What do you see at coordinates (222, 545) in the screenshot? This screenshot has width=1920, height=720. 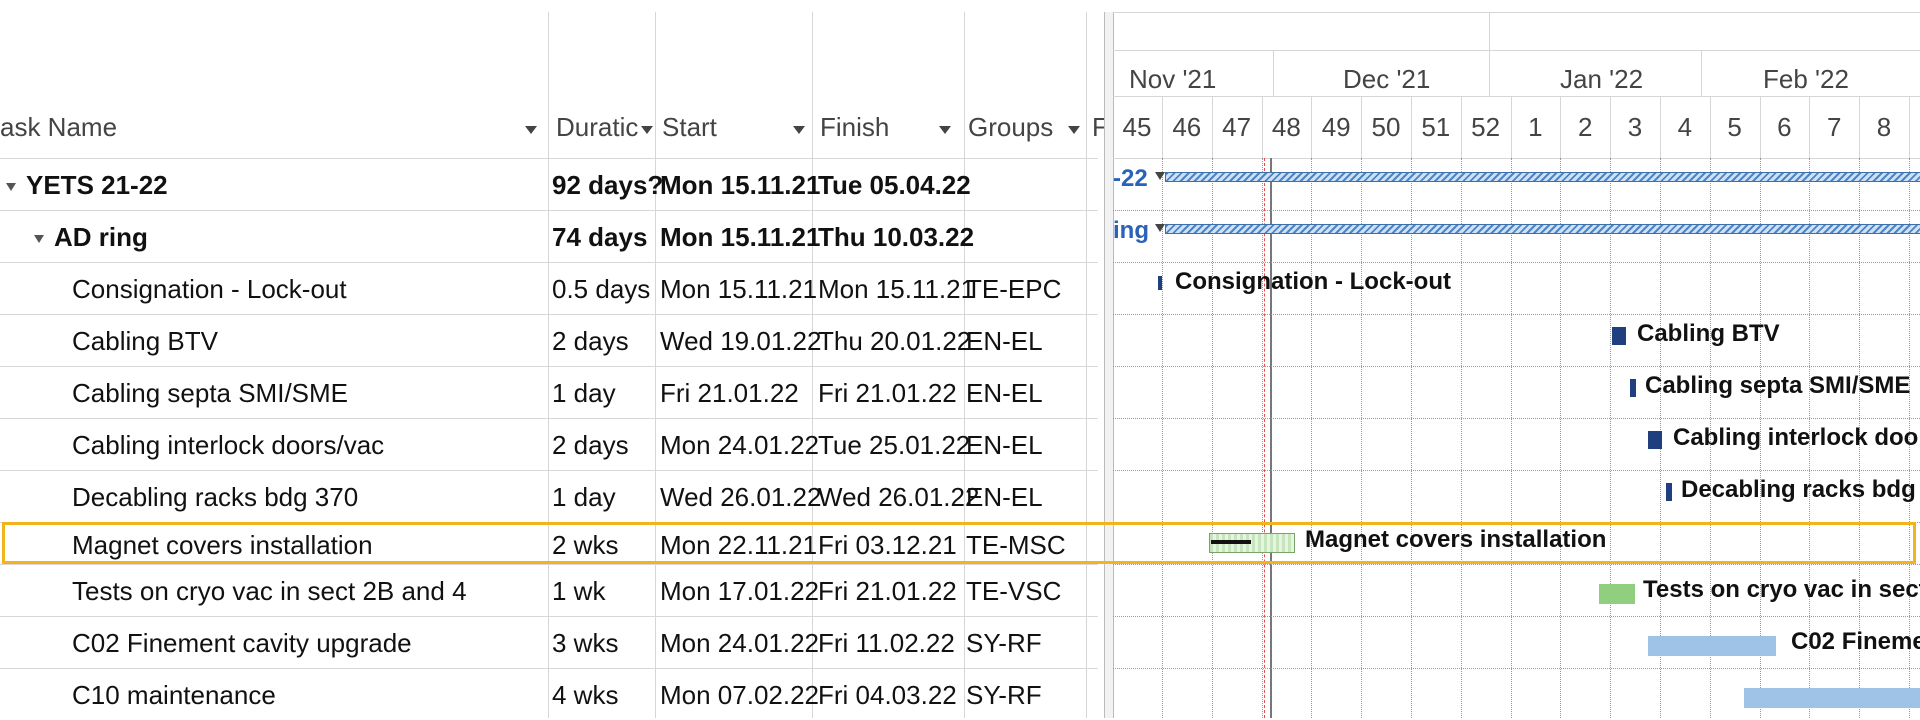 I see `task-name: Magnet covers installation` at bounding box center [222, 545].